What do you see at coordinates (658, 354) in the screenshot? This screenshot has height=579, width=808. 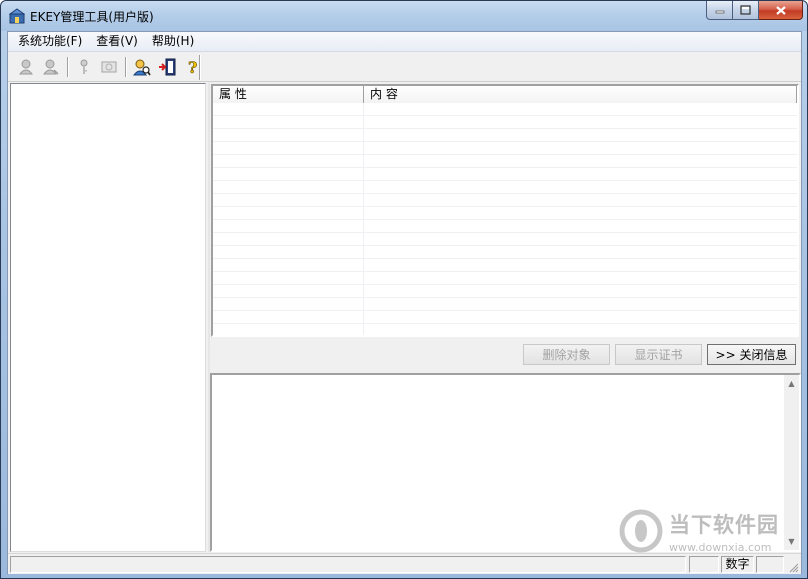 I see `show-certificate-button: 显示证书` at bounding box center [658, 354].